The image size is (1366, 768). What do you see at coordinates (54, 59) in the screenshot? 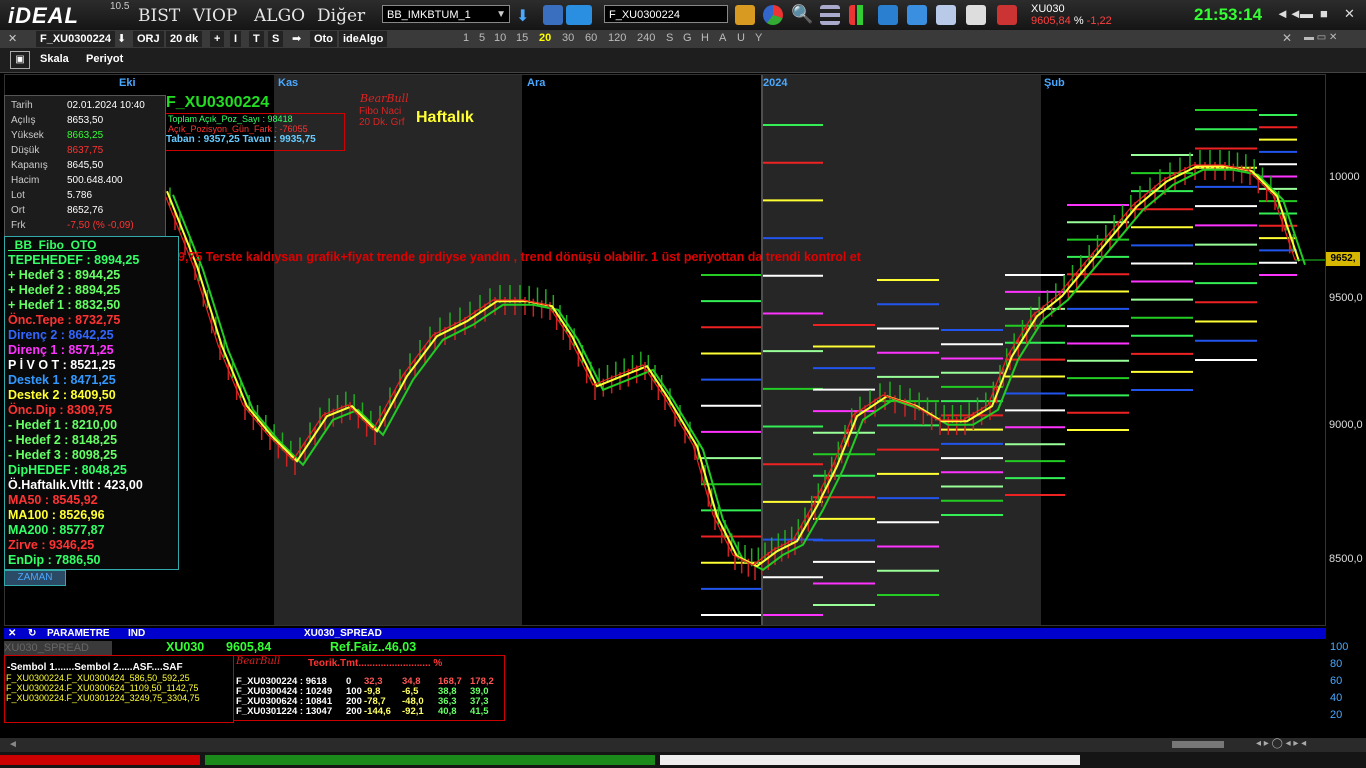
I see `scale-button: Skala` at bounding box center [54, 59].